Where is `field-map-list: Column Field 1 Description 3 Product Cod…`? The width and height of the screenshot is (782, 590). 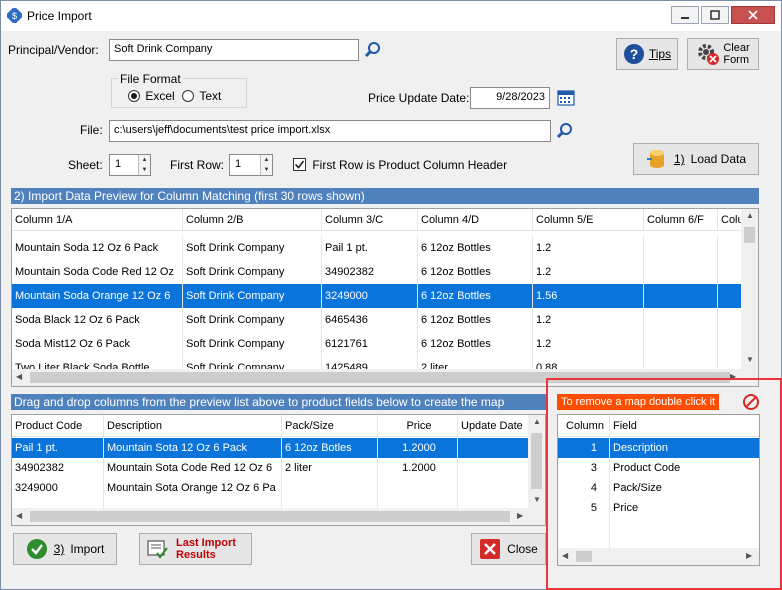
field-map-list: Column Field 1 Description 3 Product Cod… is located at coordinates (658, 490).